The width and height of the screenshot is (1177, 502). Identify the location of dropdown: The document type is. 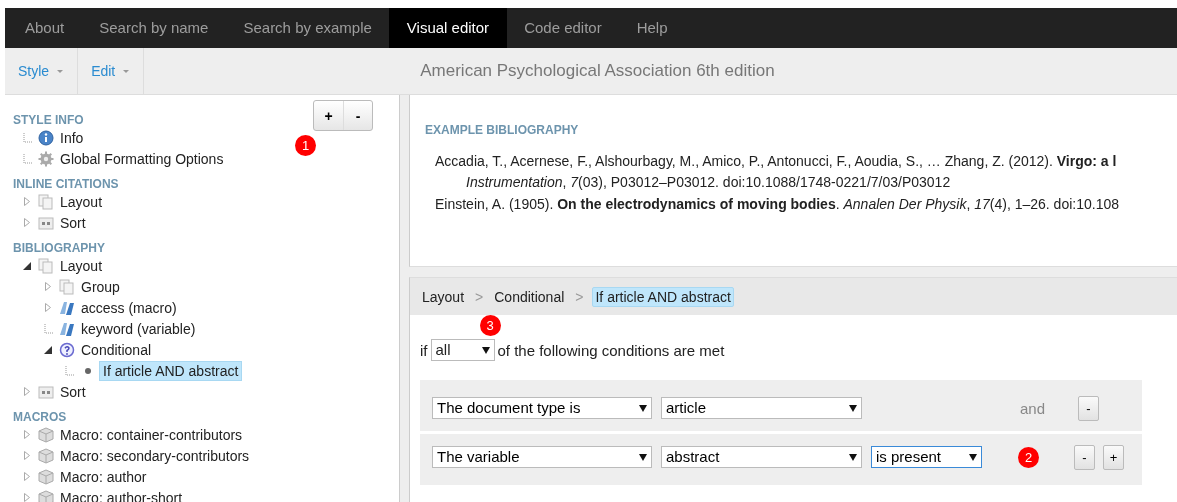
(542, 408).